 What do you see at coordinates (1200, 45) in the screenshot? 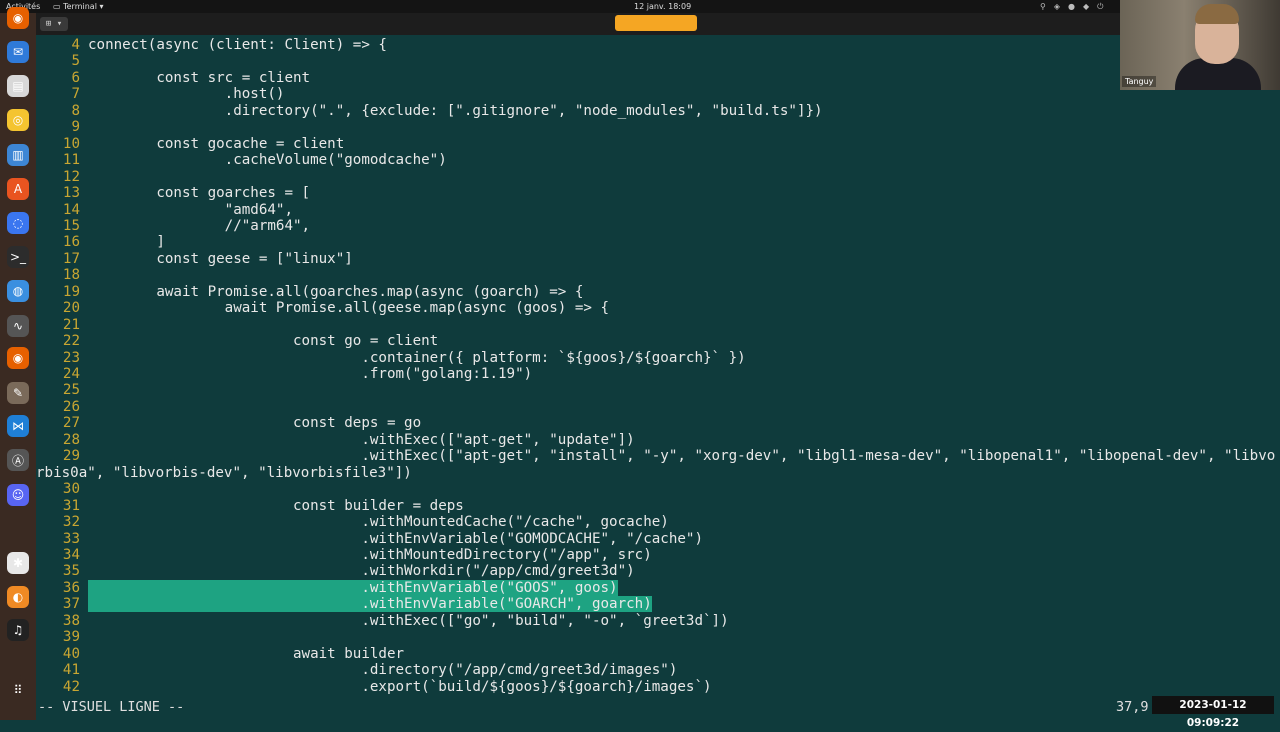
I see `webcam-overlay: Tanguy` at bounding box center [1200, 45].